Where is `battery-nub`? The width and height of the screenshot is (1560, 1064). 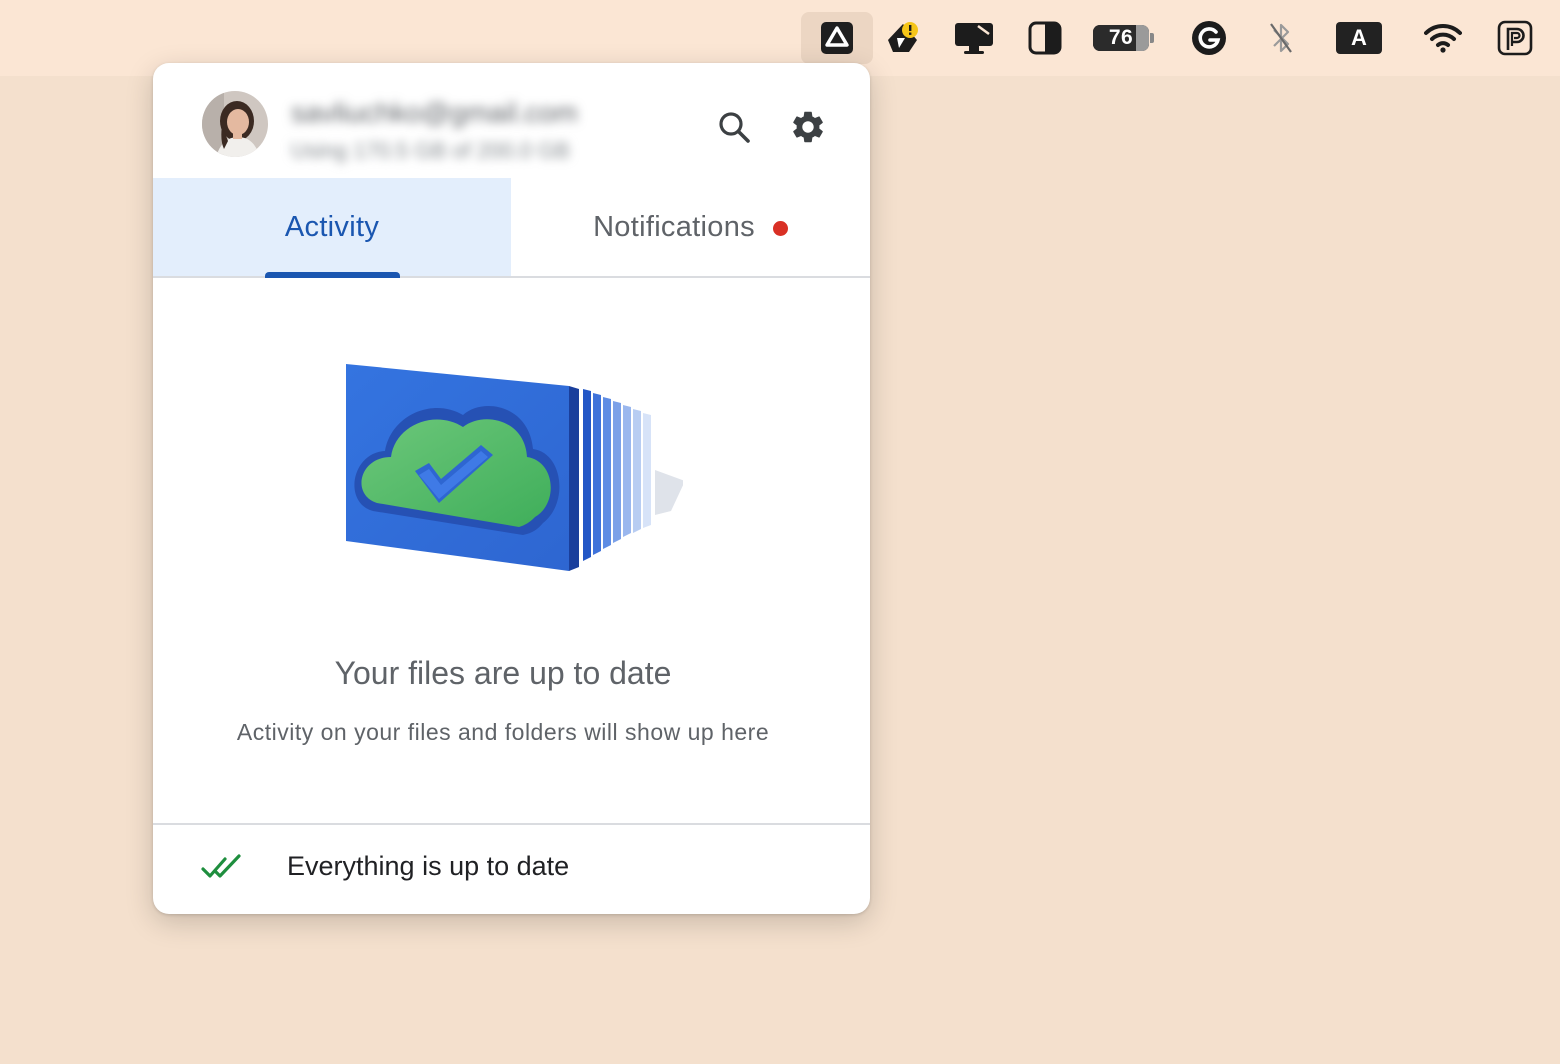
battery-nub is located at coordinates (1152, 38).